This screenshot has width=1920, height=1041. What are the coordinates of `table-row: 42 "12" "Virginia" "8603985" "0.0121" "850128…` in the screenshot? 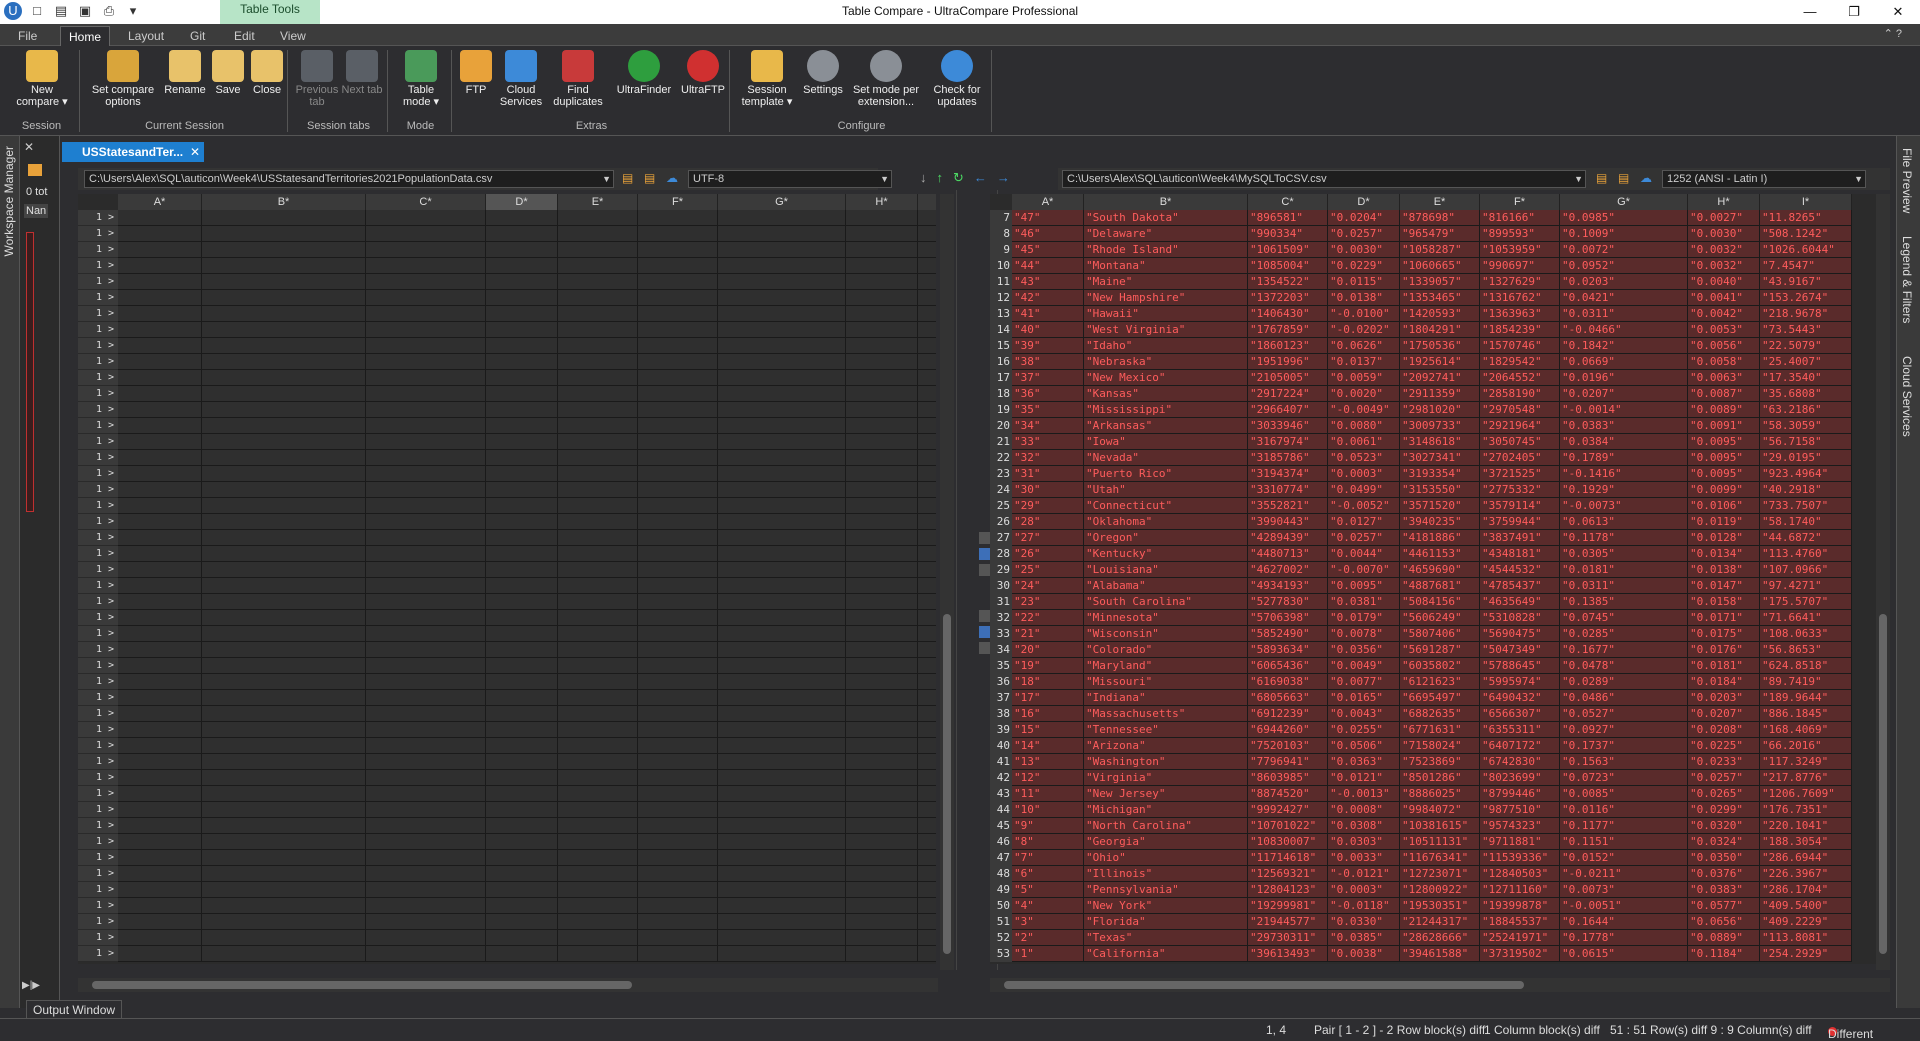 It's located at (1435, 778).